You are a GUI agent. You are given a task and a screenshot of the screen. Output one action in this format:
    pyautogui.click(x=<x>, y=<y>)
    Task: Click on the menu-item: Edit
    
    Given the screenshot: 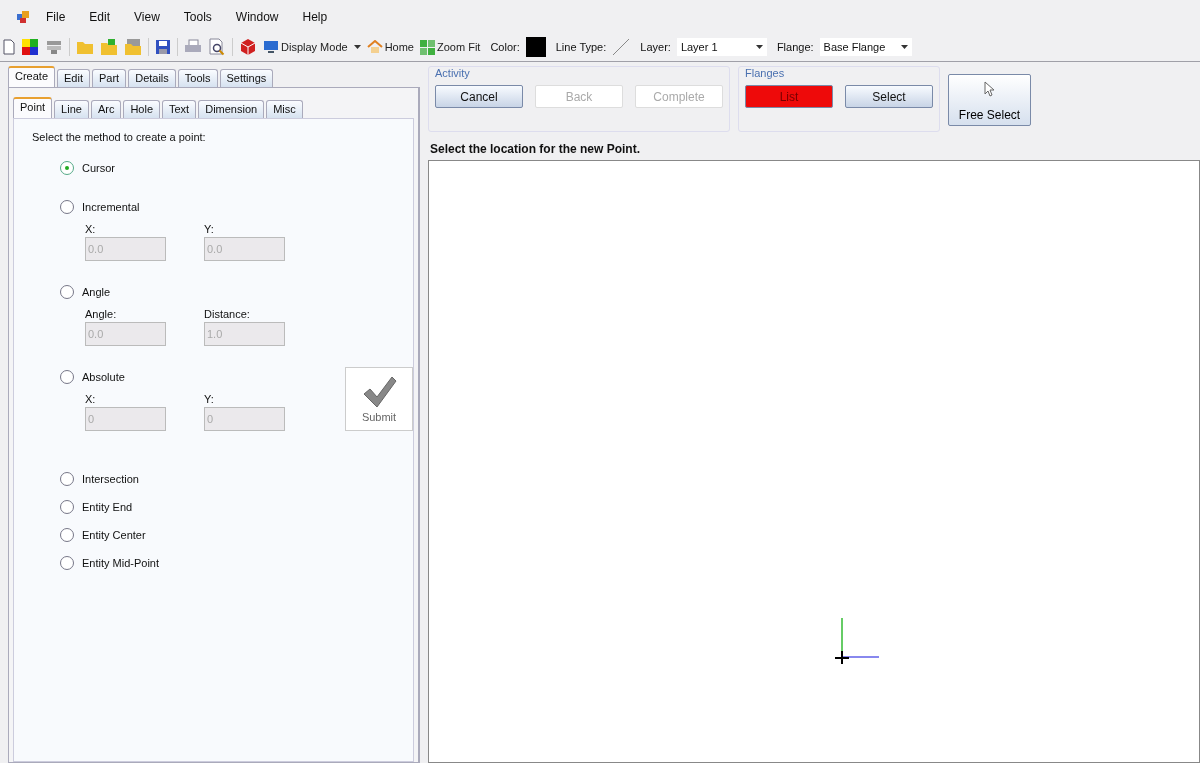 What is the action you would take?
    pyautogui.click(x=100, y=16)
    